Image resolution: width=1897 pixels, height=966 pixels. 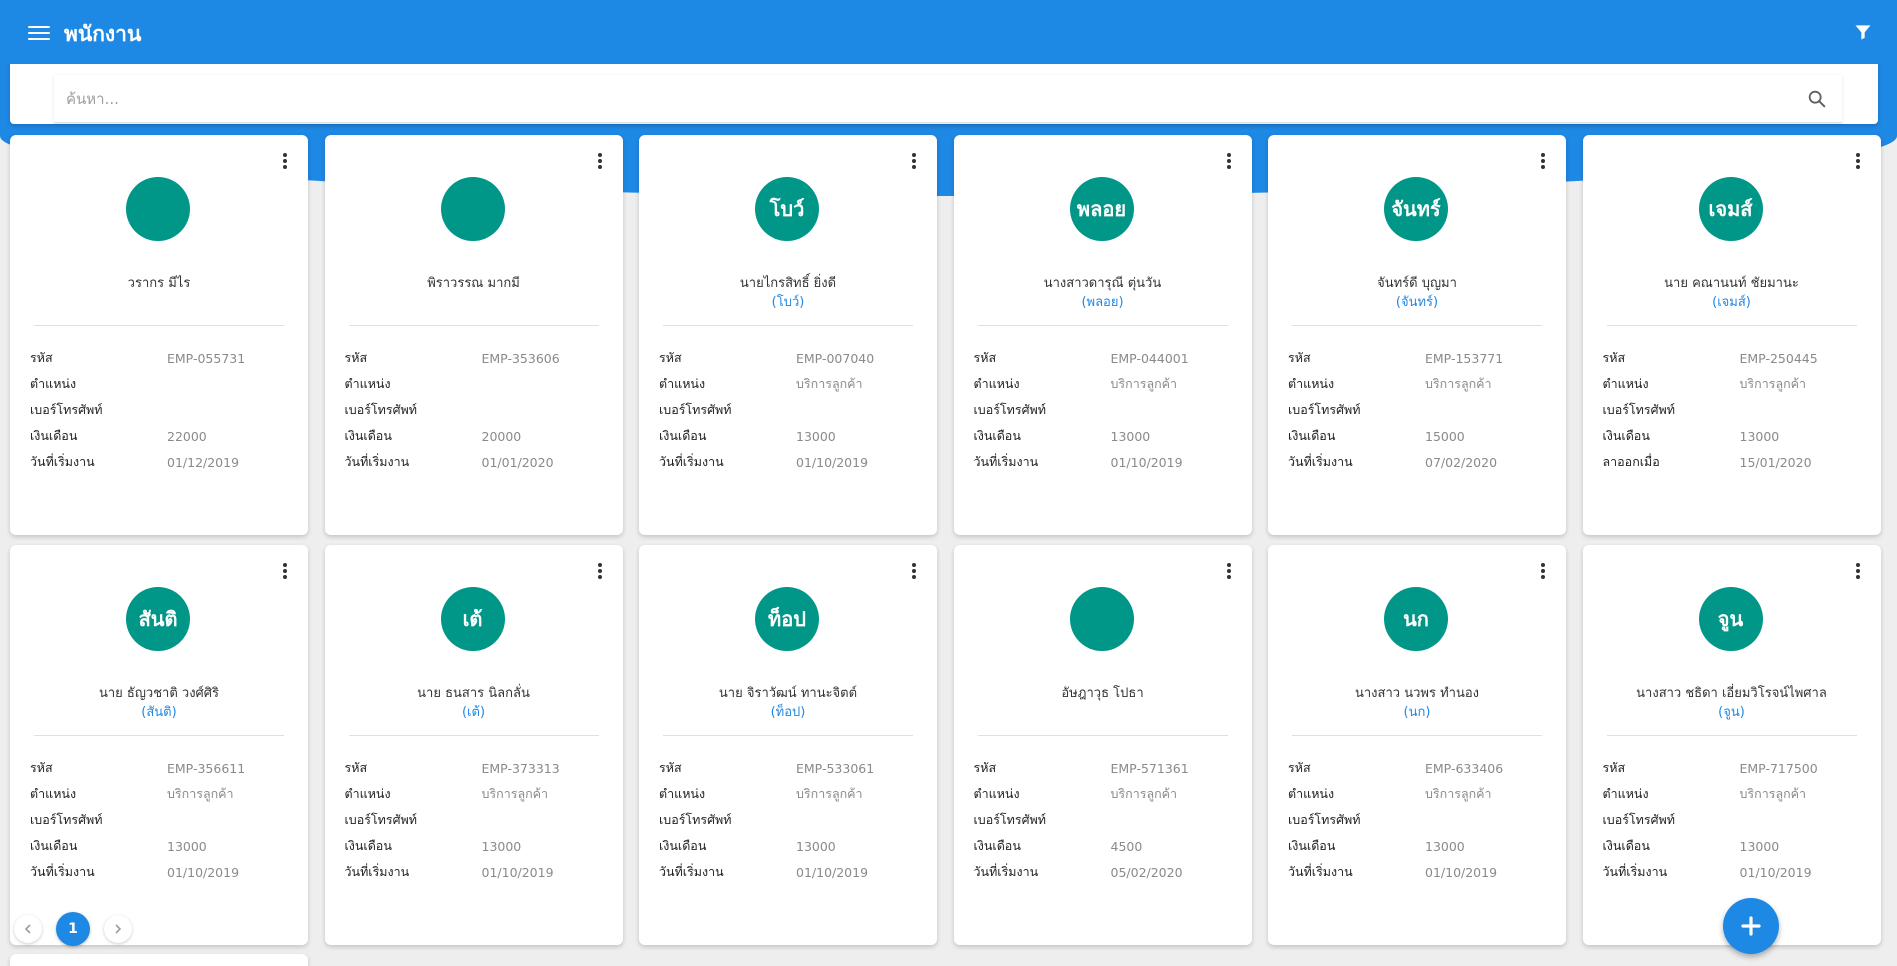 What do you see at coordinates (1631, 461) in the screenshot?
I see `detail-label: ลาออกเมื่อ` at bounding box center [1631, 461].